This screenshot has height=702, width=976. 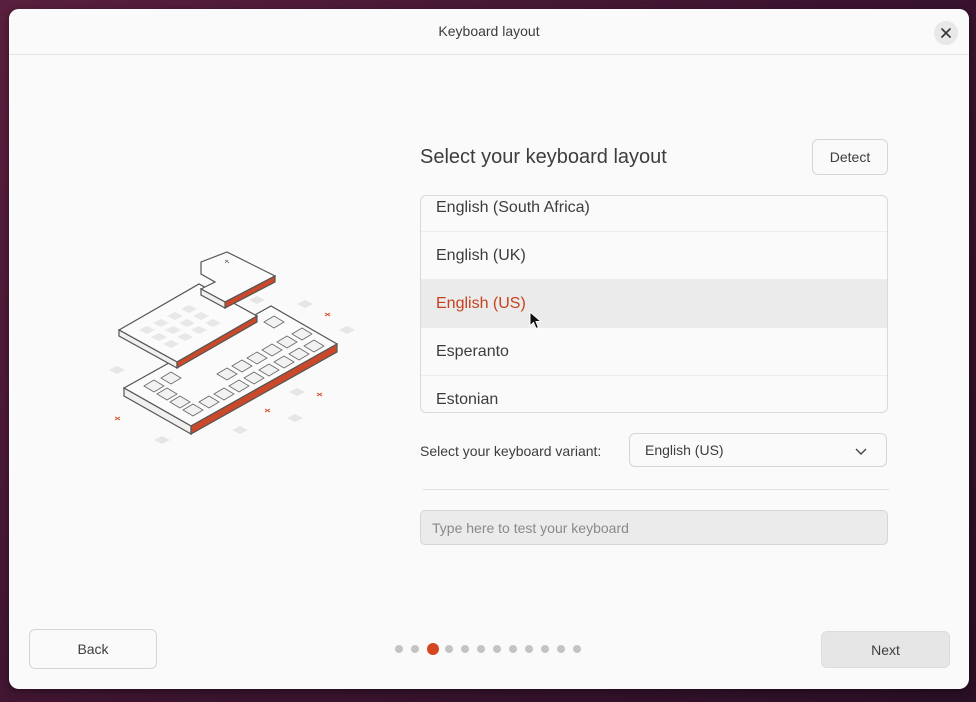 I want to click on list-item: Estonian, so click(x=654, y=394).